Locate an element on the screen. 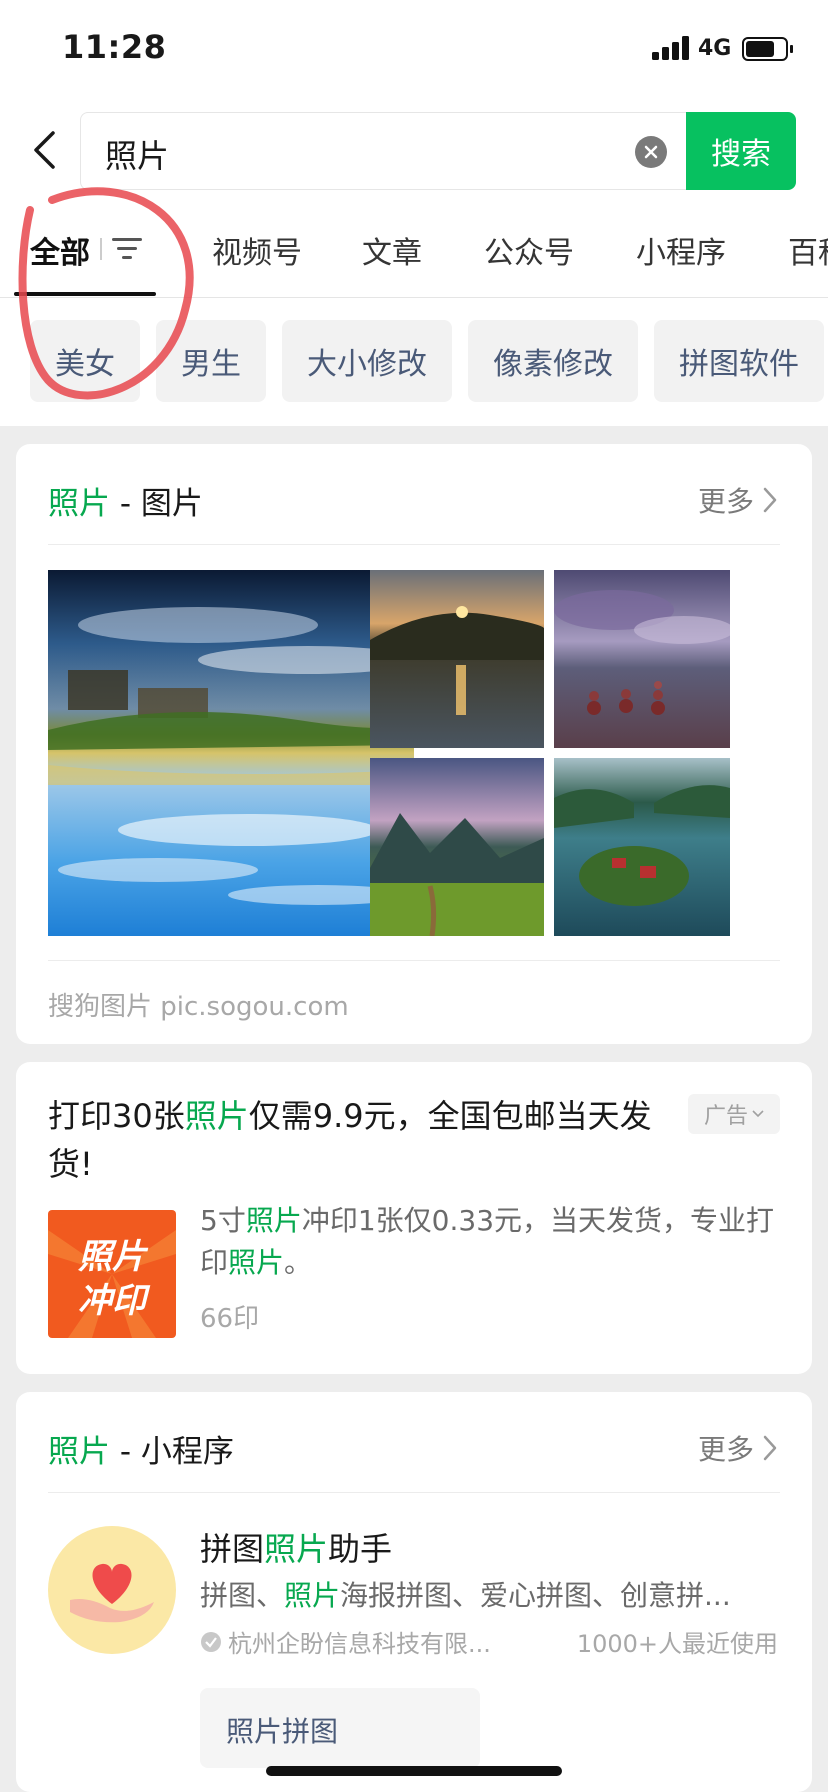  service-link: 照片拼图 is located at coordinates (340, 1728).